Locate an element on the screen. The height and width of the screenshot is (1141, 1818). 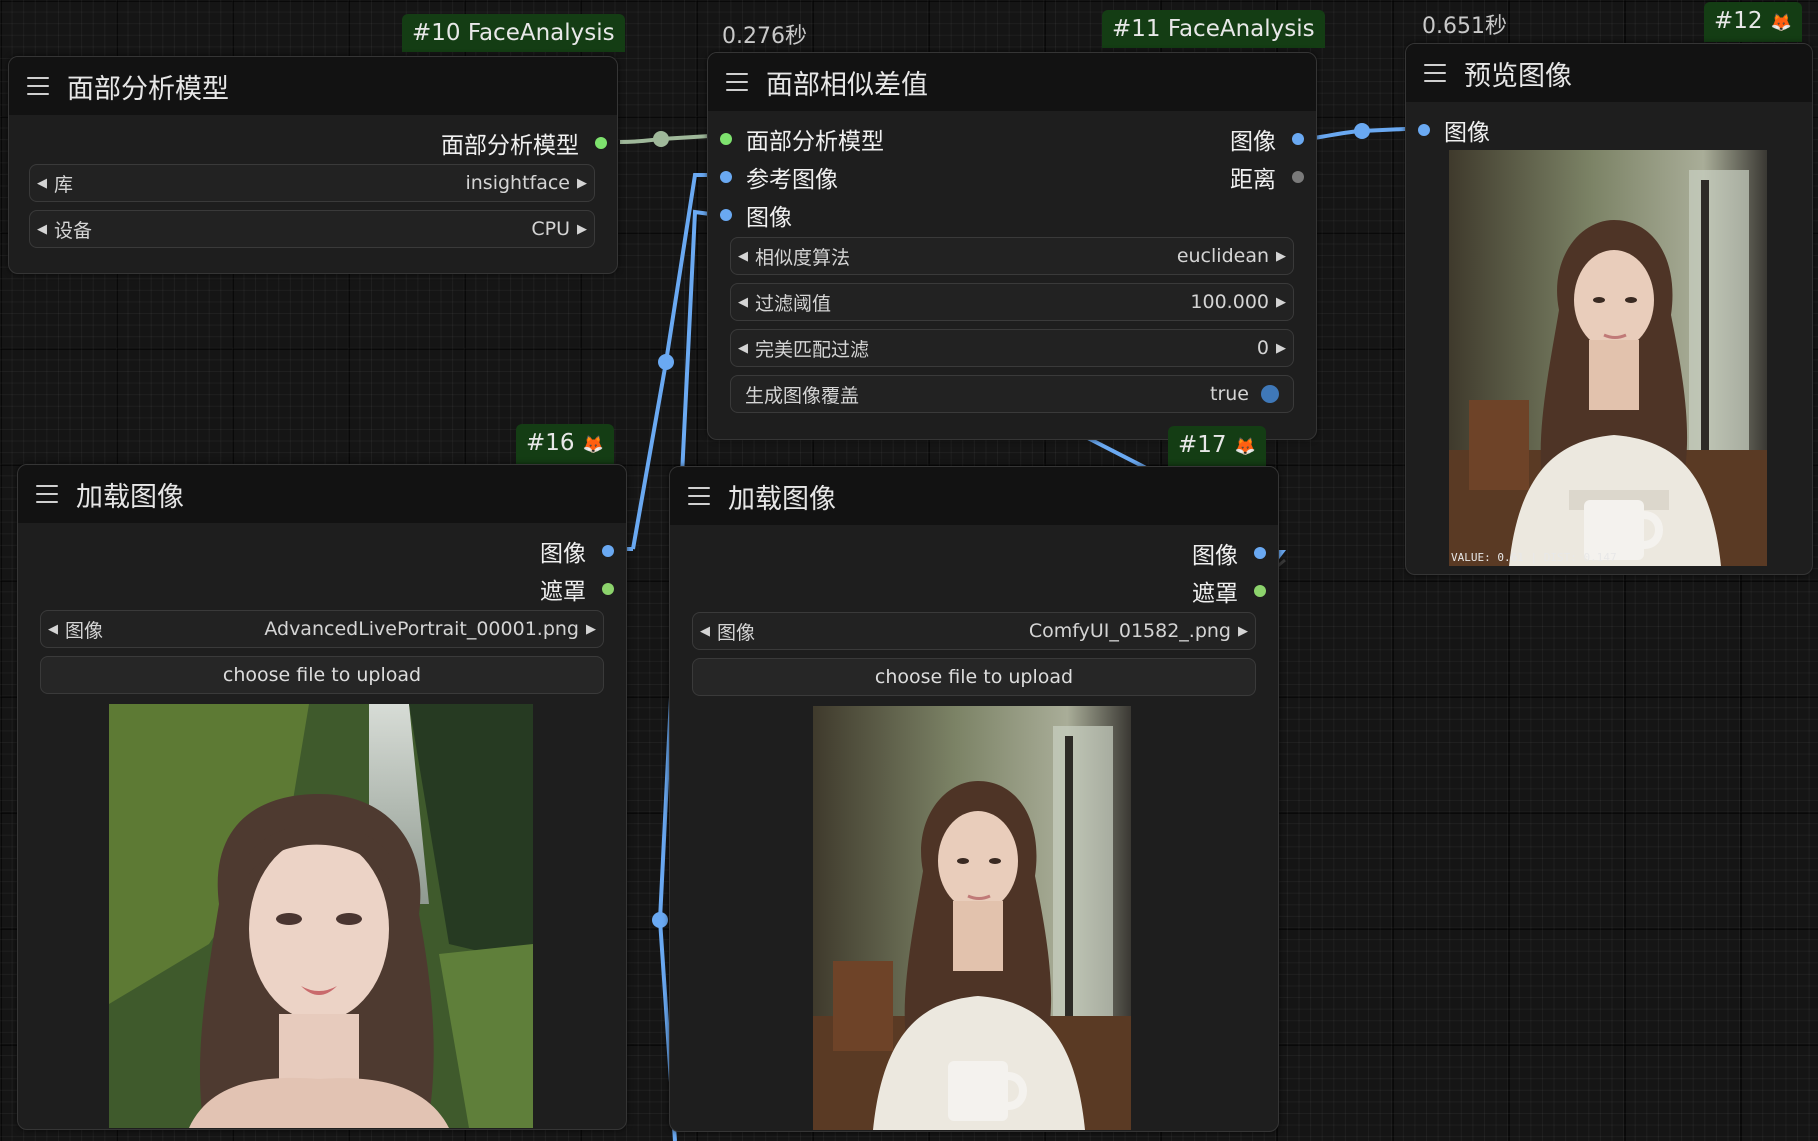
node-header: 面部相似差值 is located at coordinates (1012, 82).